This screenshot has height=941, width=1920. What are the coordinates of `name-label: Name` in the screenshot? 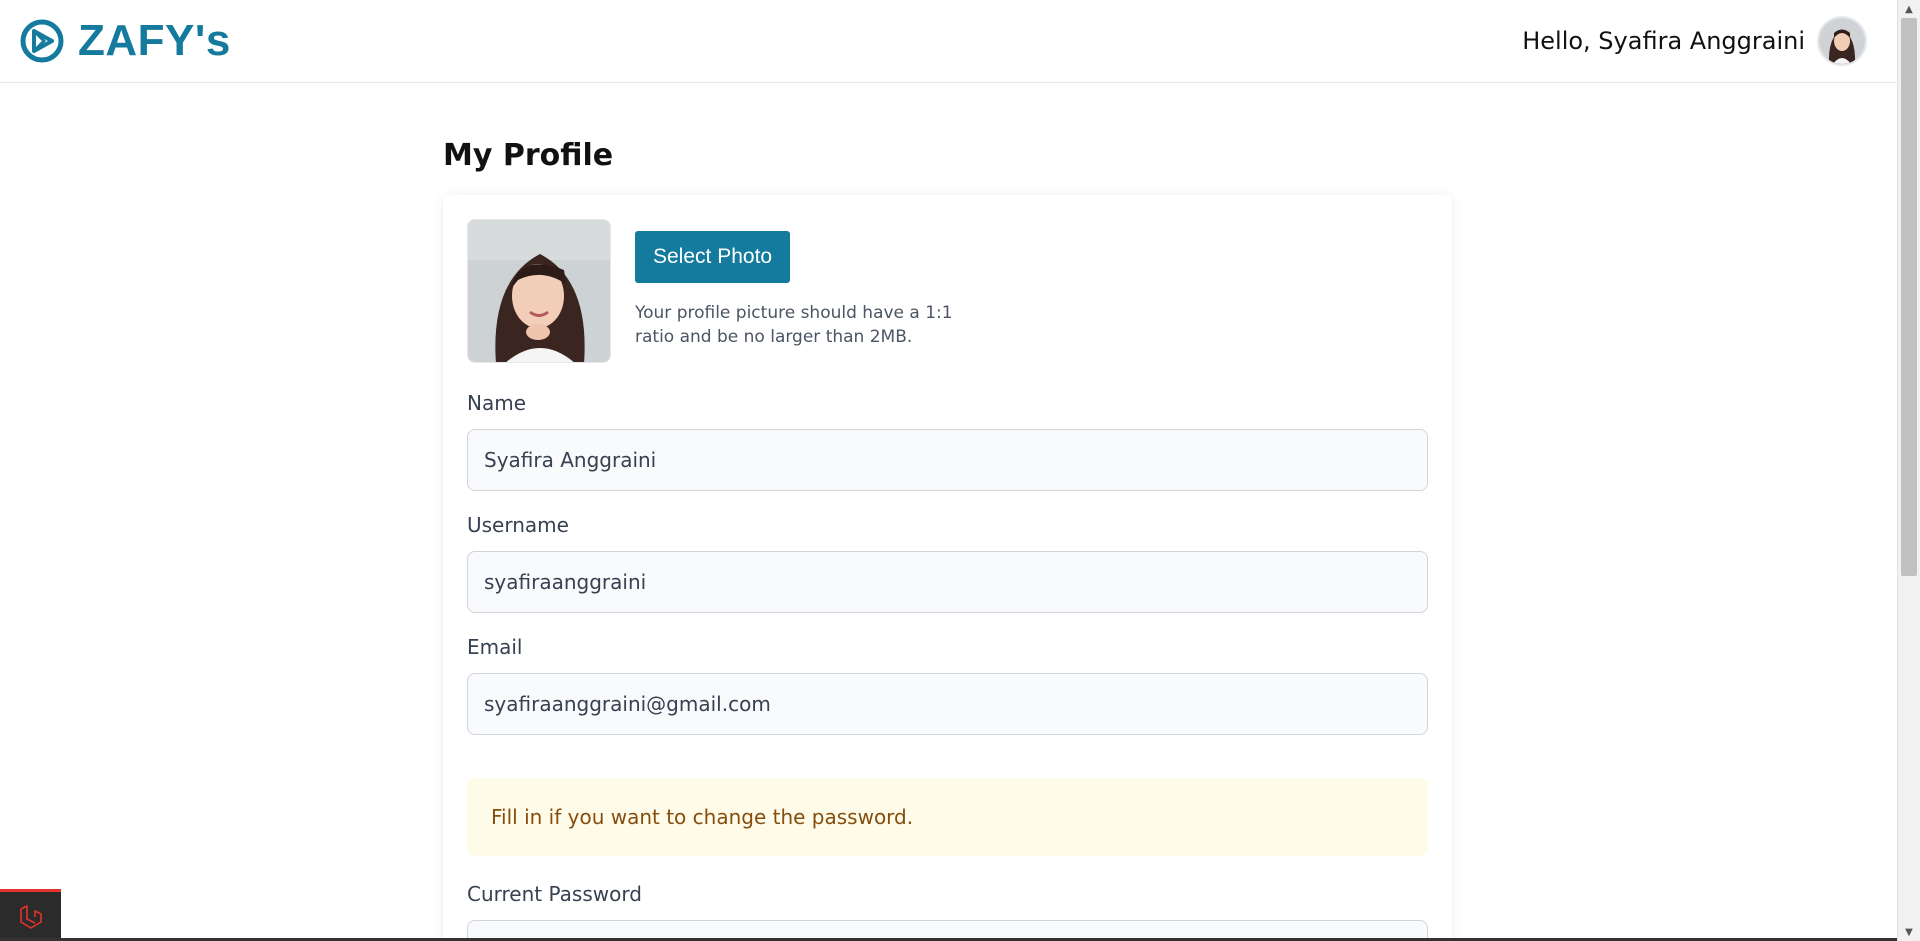 It's located at (497, 403).